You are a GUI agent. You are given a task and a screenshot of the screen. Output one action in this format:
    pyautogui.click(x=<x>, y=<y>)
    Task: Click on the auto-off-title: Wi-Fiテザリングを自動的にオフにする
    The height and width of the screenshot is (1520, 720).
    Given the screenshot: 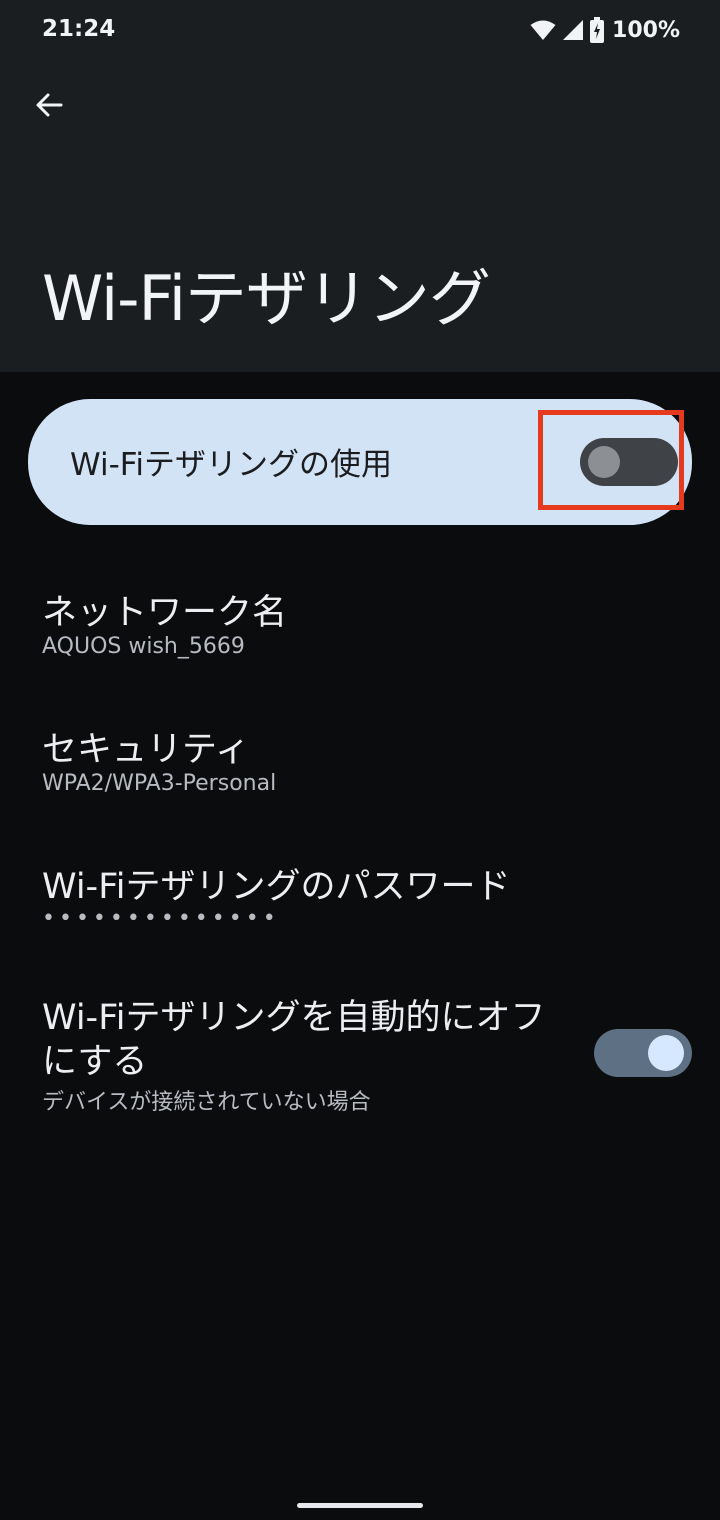 What is the action you would take?
    pyautogui.click(x=294, y=1040)
    